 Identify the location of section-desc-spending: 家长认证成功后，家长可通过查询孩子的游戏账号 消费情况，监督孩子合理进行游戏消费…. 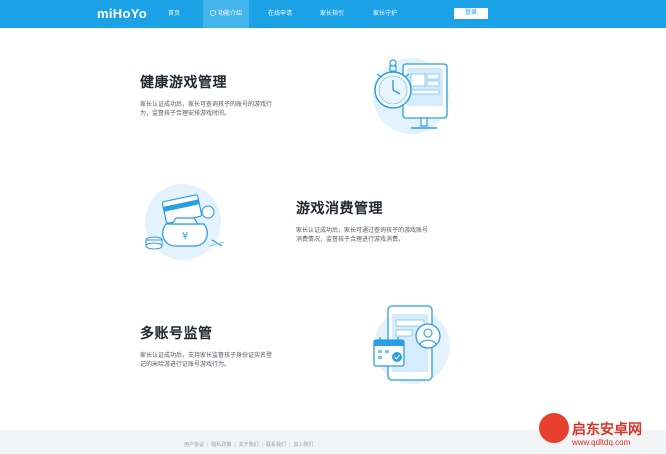
(391, 236).